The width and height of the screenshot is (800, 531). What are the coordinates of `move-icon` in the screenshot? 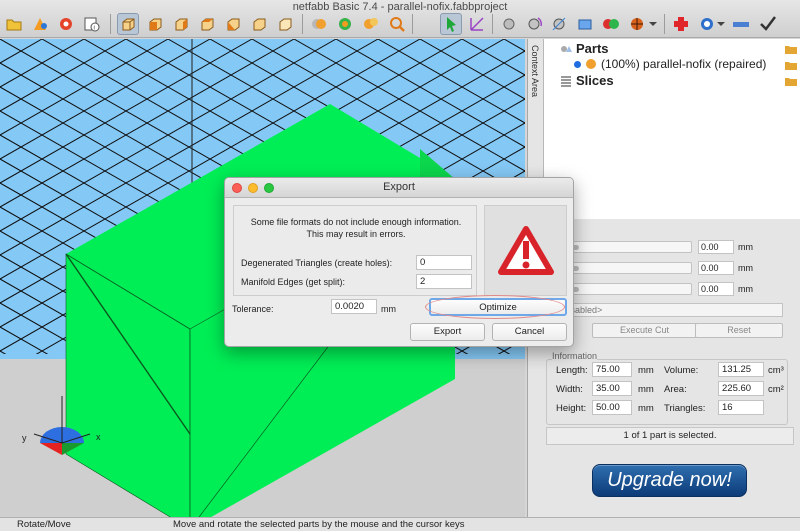 It's located at (477, 24).